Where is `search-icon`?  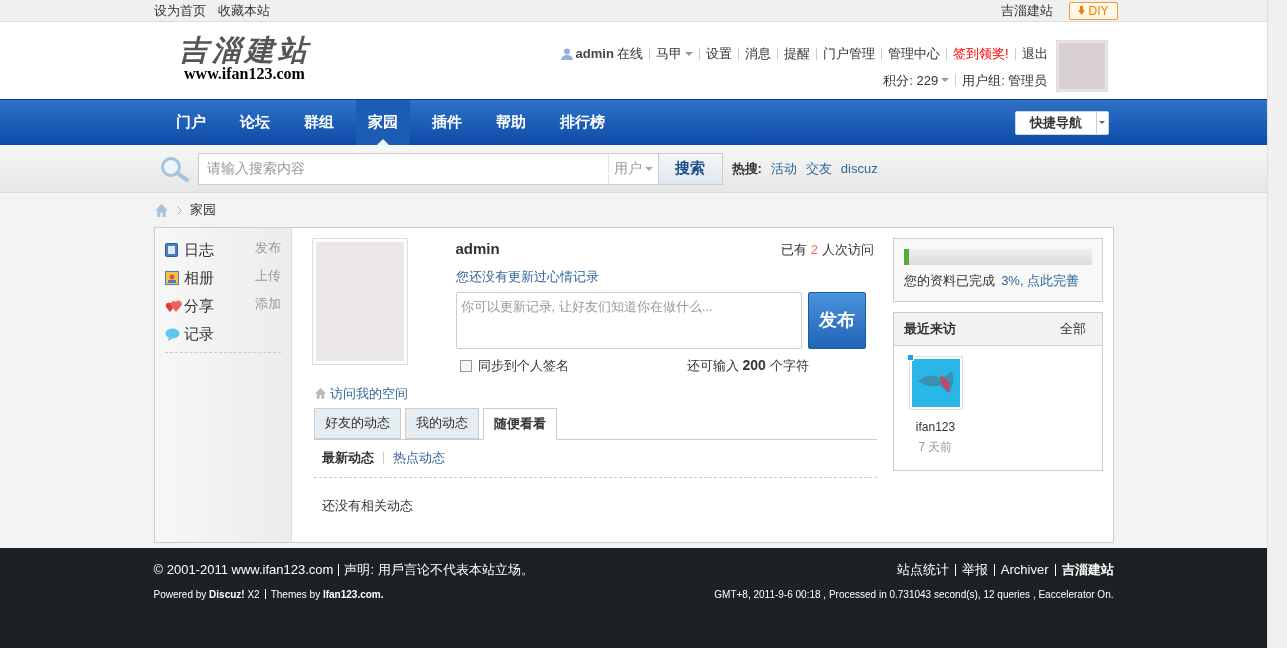 search-icon is located at coordinates (174, 168).